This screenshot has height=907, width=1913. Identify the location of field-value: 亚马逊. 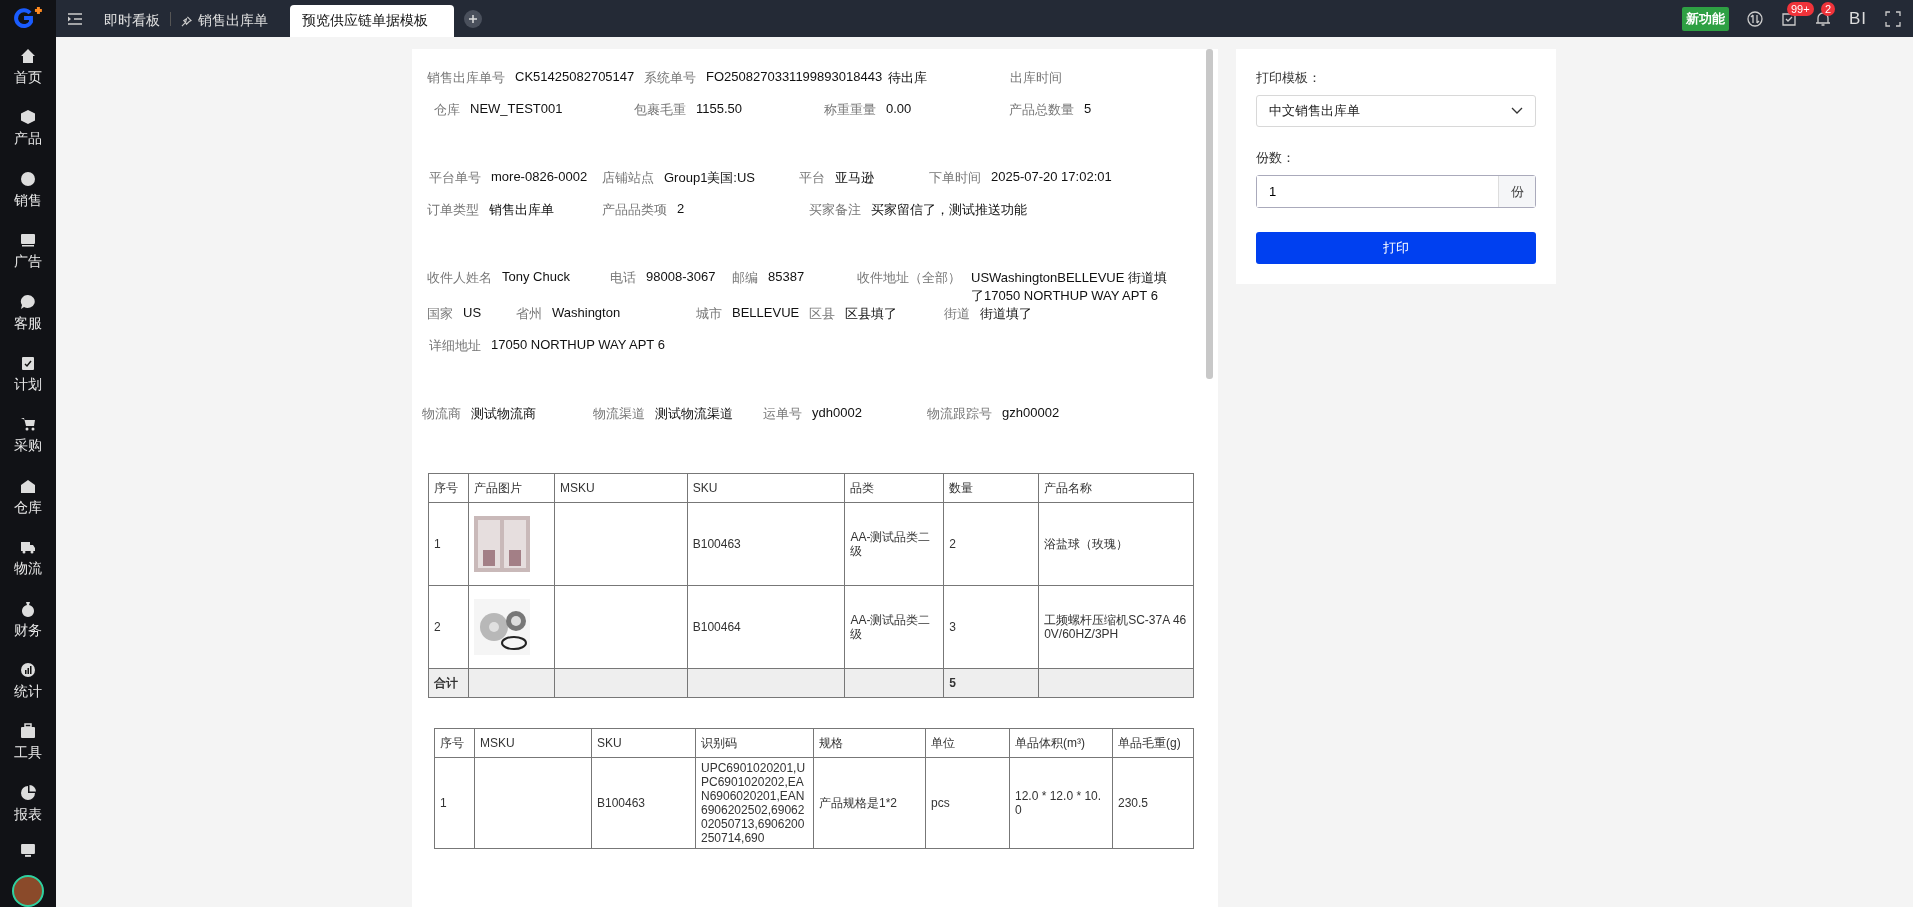
(854, 178).